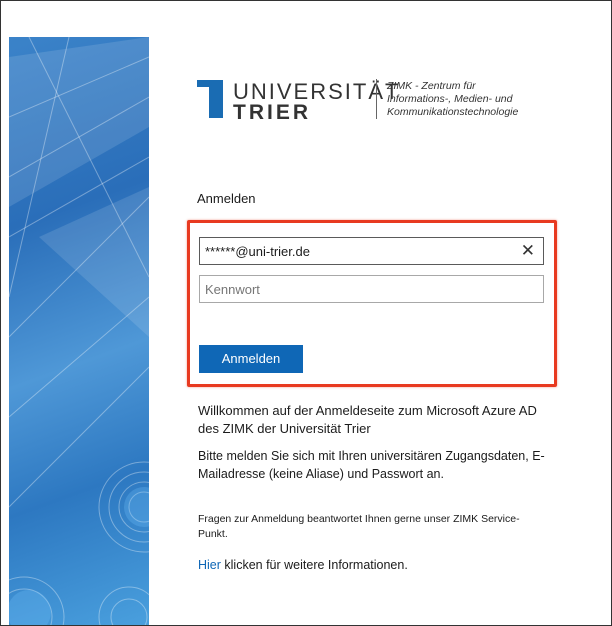 This screenshot has width=612, height=626. Describe the element at coordinates (272, 112) in the screenshot. I see `logo-city-text: TRIER` at that location.